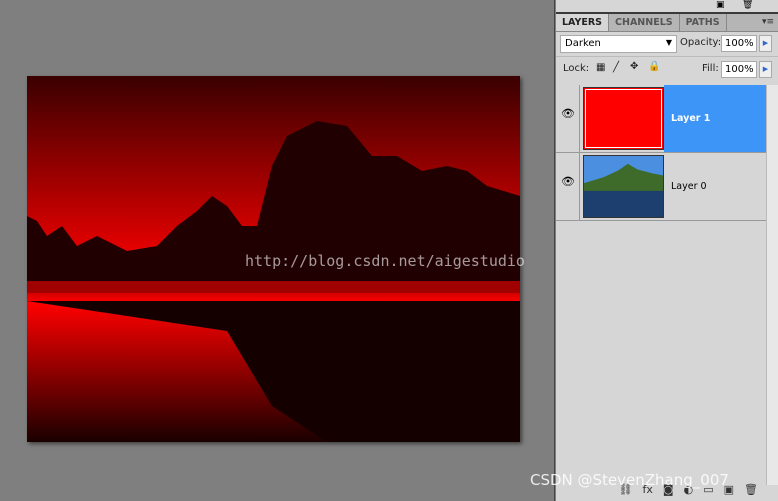 The height and width of the screenshot is (501, 778). What do you see at coordinates (385, 261) in the screenshot?
I see `watermark-url: http://blog.csdn.net/aigestudio` at bounding box center [385, 261].